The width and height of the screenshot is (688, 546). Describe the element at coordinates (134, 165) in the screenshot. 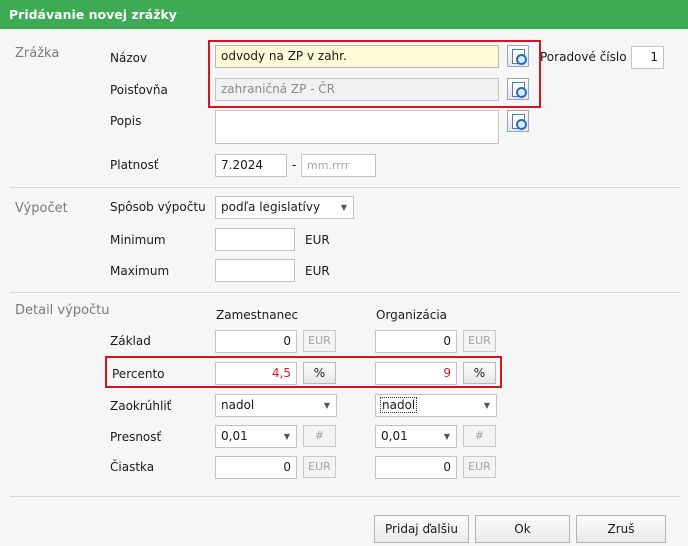

I see `platnost-label: Platnosť` at that location.